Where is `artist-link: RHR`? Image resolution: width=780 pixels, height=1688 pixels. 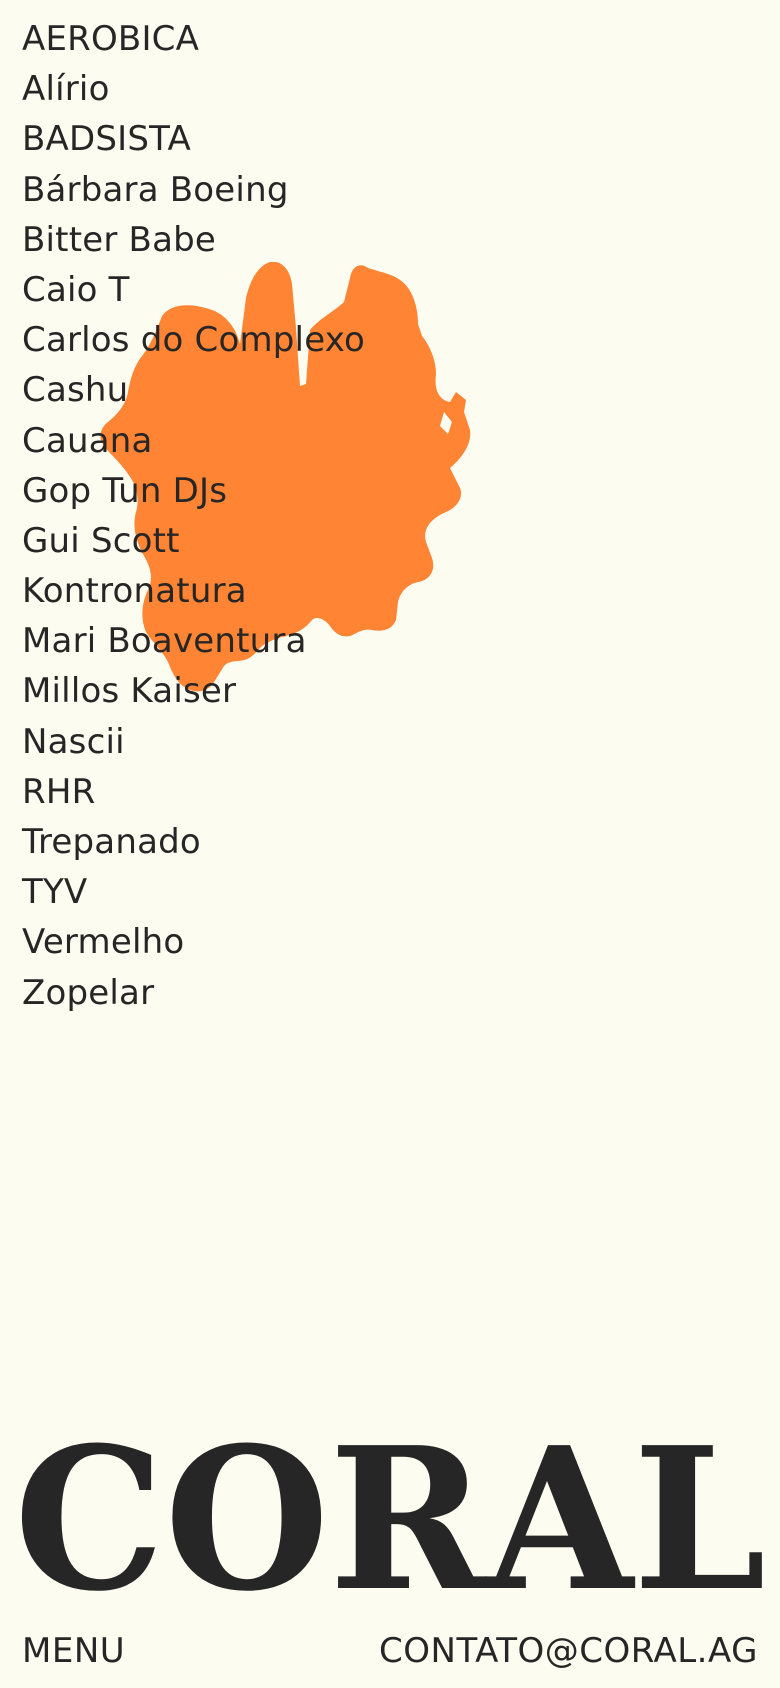 artist-link: RHR is located at coordinates (193, 792).